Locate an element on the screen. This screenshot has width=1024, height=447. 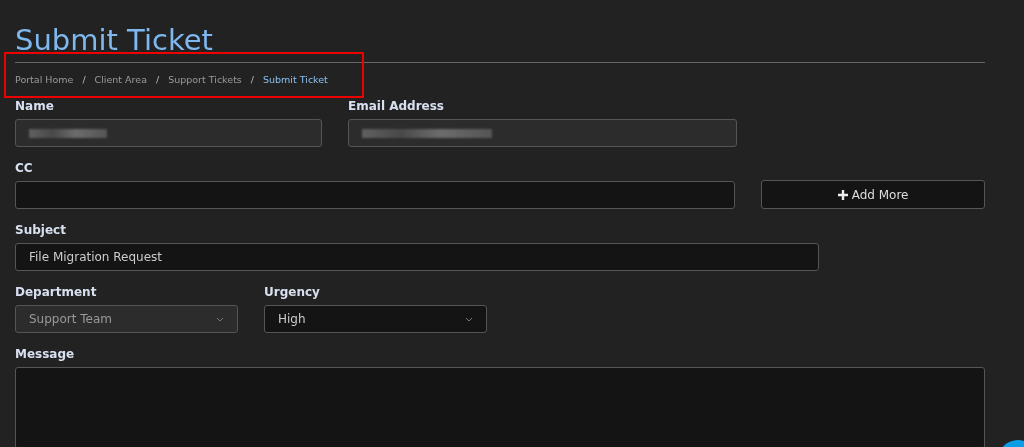
field-label: Message is located at coordinates (45, 354).